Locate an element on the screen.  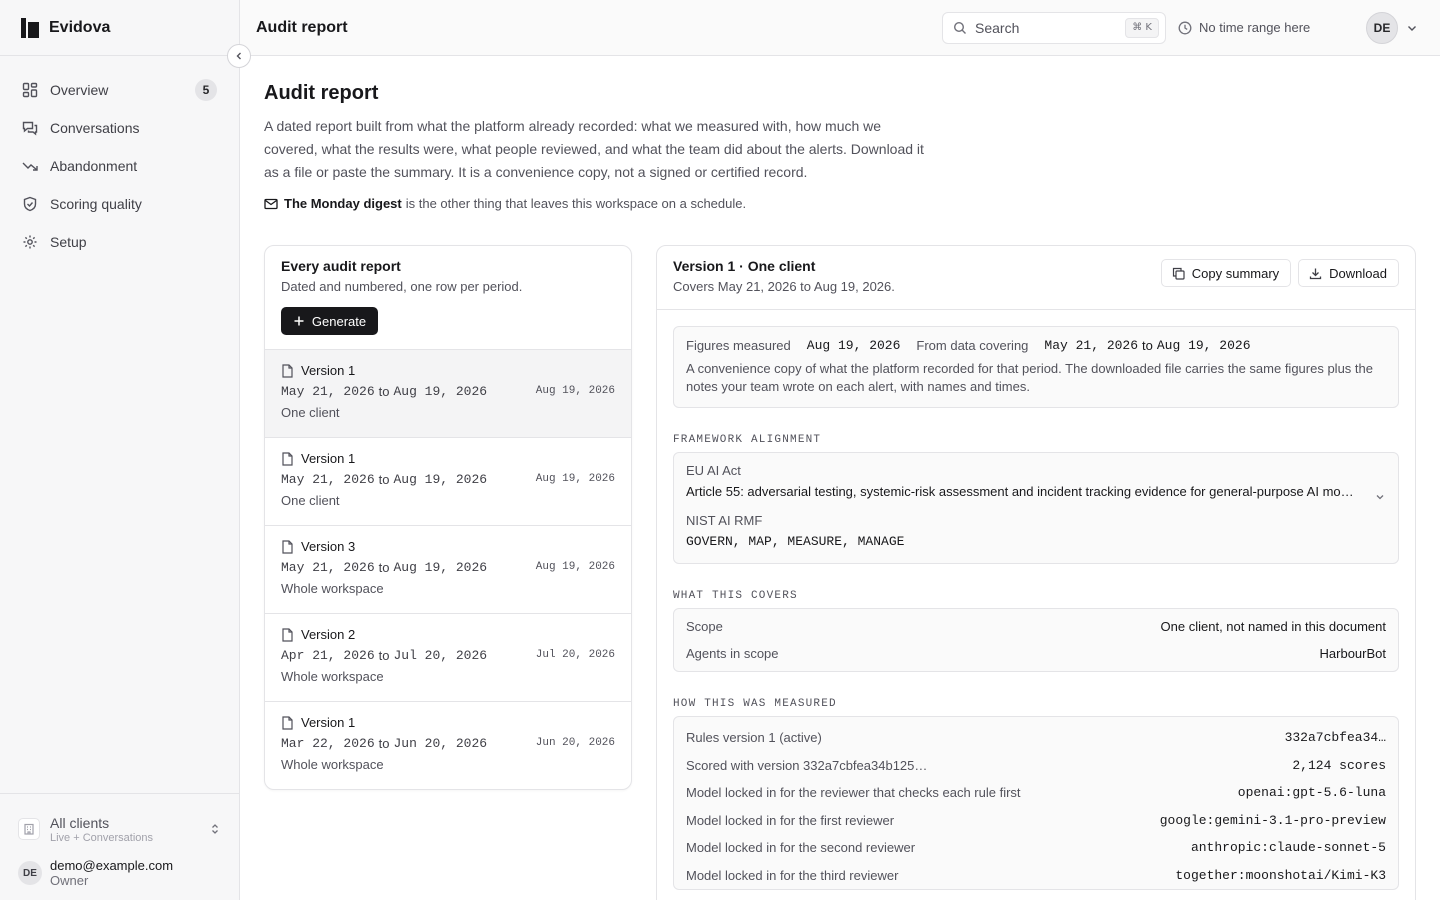
covering-from: May 21, 2026 is located at coordinates (1091, 345).